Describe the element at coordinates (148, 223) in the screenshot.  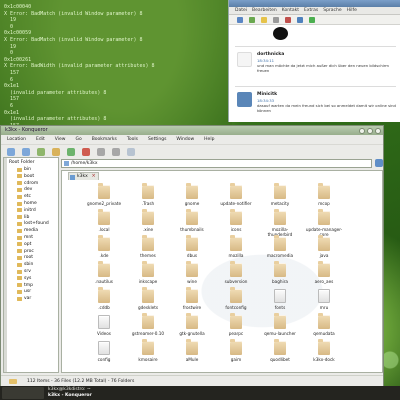
I see `file-item: .xine` at that location.